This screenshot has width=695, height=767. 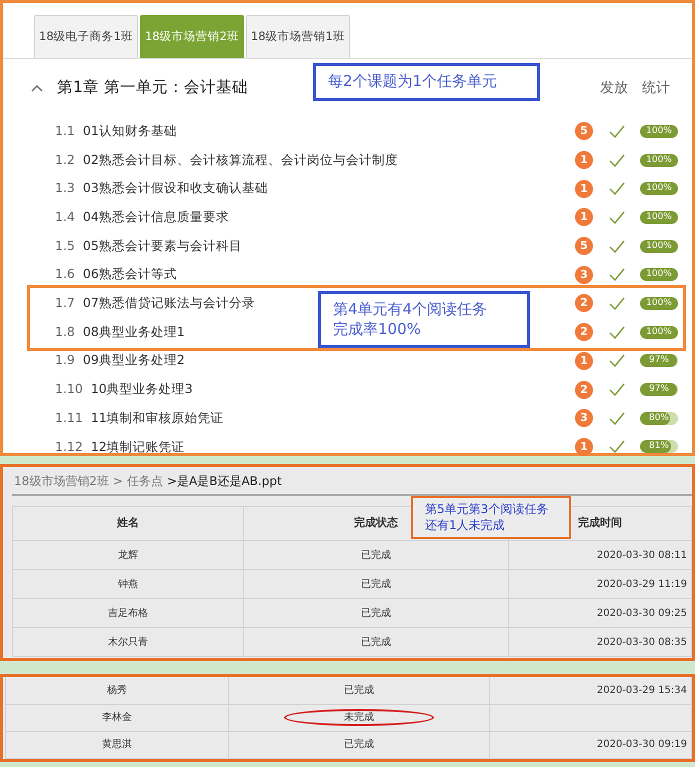 What do you see at coordinates (129, 131) in the screenshot?
I see `lesson-title: 01认知财务基础` at bounding box center [129, 131].